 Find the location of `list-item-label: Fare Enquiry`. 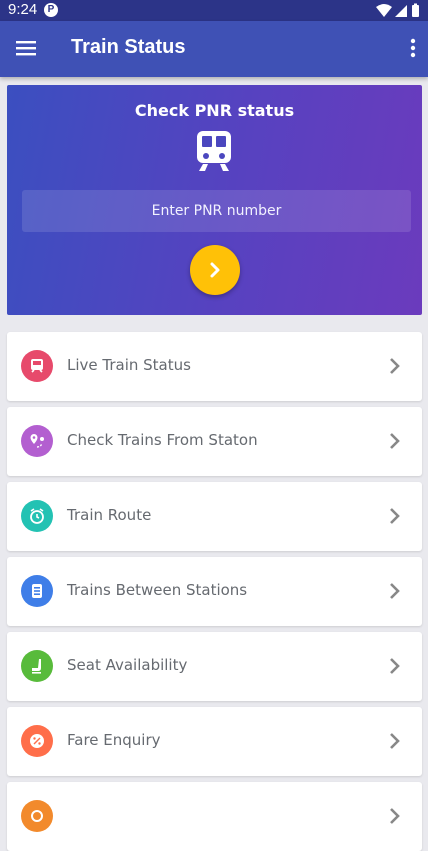

list-item-label: Fare Enquiry is located at coordinates (114, 740).